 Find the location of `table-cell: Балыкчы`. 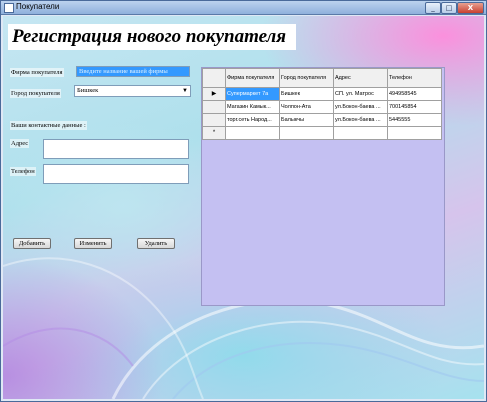

table-cell: Балыкчы is located at coordinates (306, 120).